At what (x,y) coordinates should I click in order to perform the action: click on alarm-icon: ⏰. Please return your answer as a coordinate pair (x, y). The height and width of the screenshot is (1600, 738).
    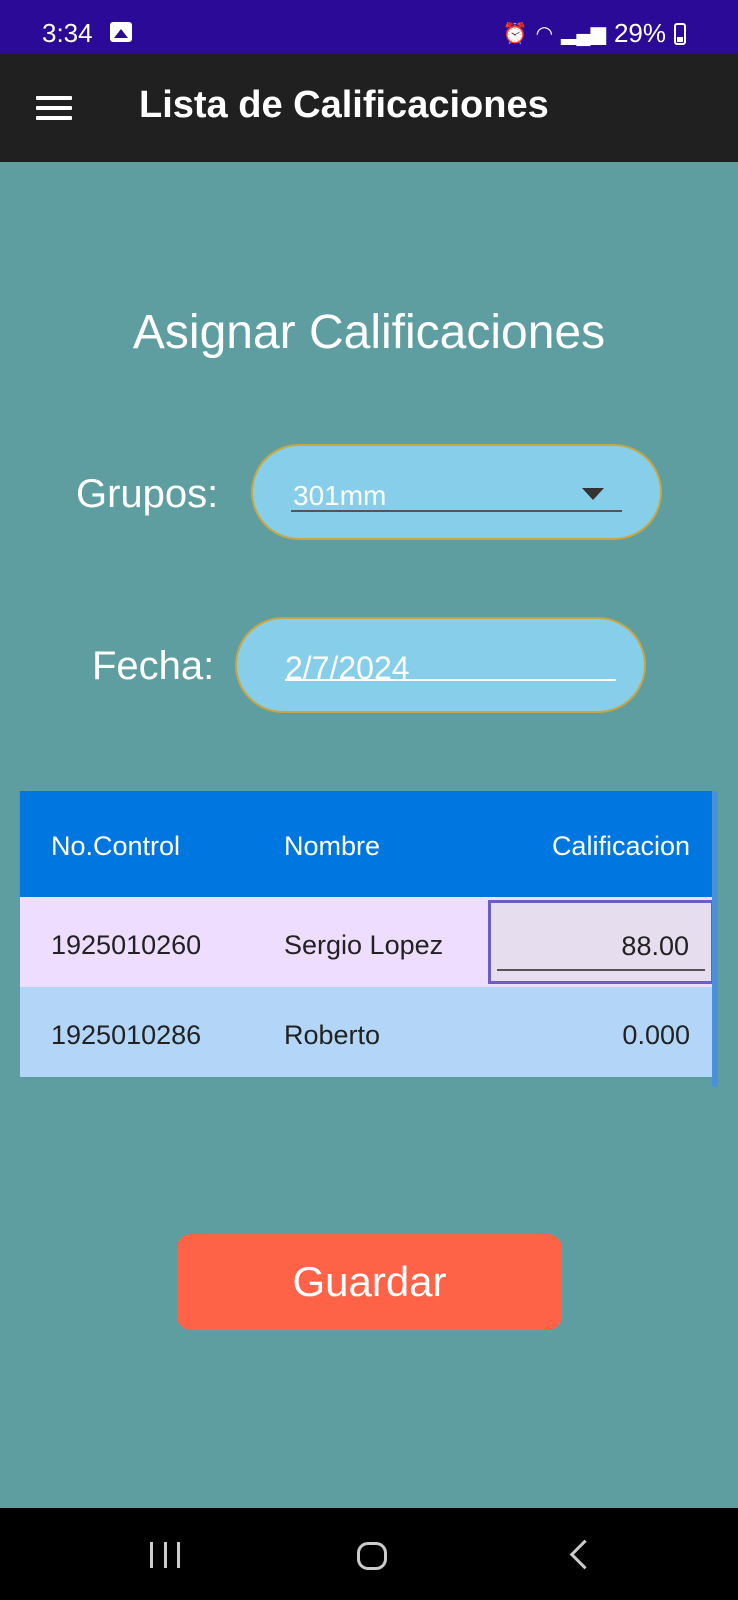
    Looking at the image, I should click on (515, 34).